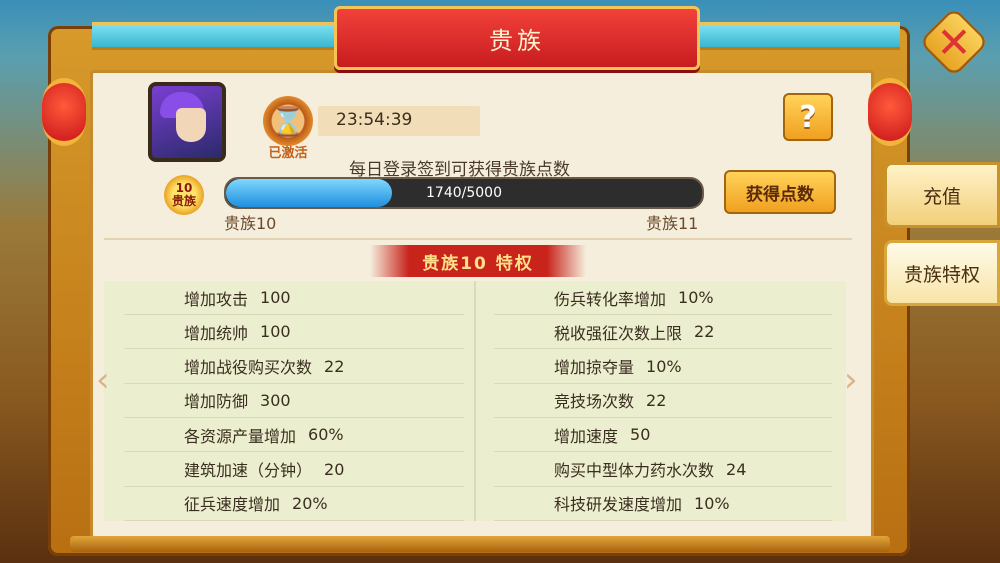 The image size is (1000, 563). Describe the element at coordinates (478, 239) in the screenshot. I see `divider` at that location.